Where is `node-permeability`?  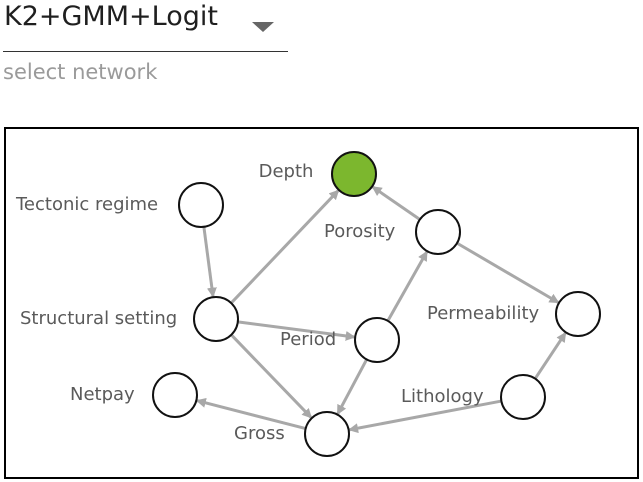
node-permeability is located at coordinates (578, 314).